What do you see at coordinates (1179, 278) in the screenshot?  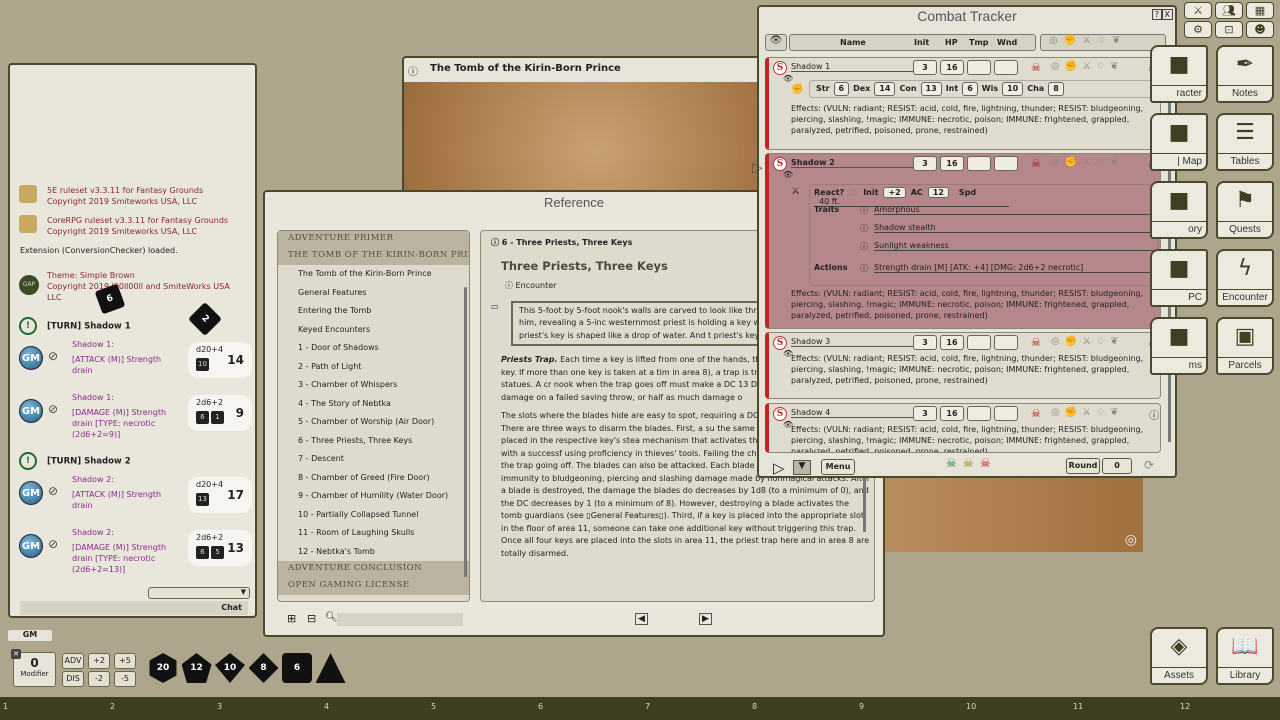 I see `sidebar-button-partial: ■ PC` at bounding box center [1179, 278].